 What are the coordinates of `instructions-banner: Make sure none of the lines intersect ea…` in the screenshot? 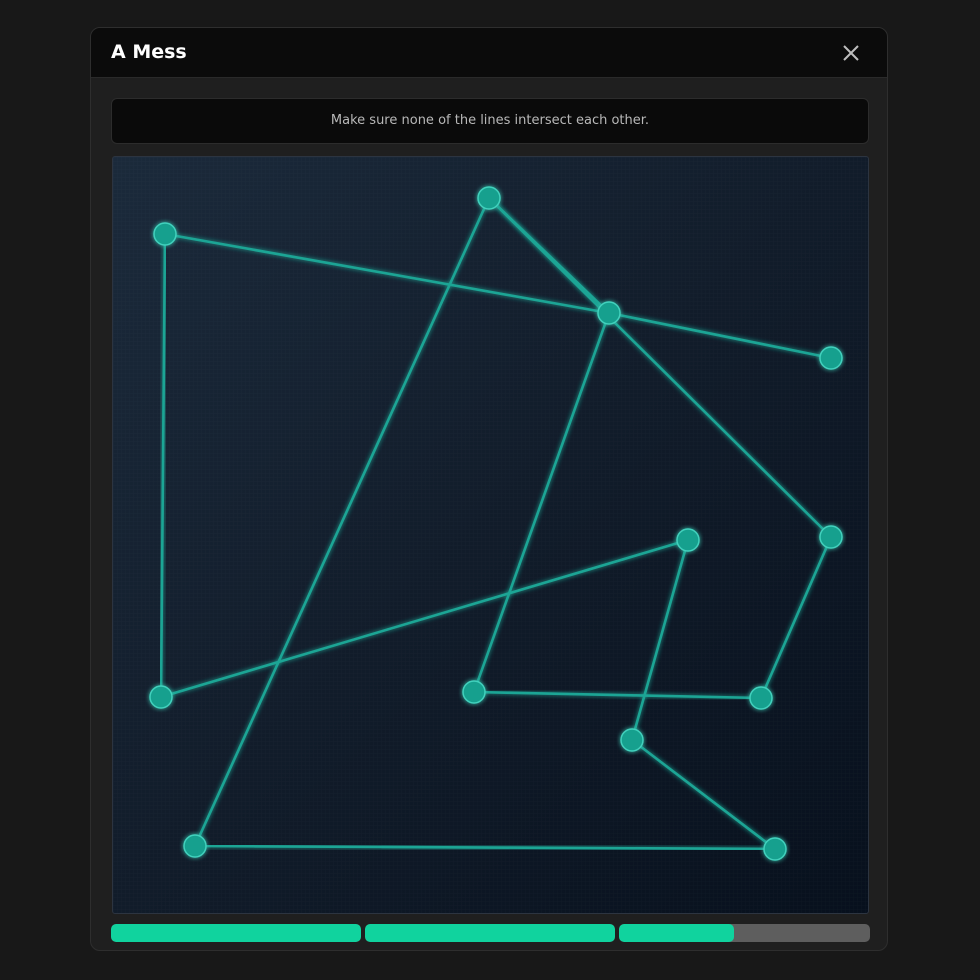 It's located at (490, 121).